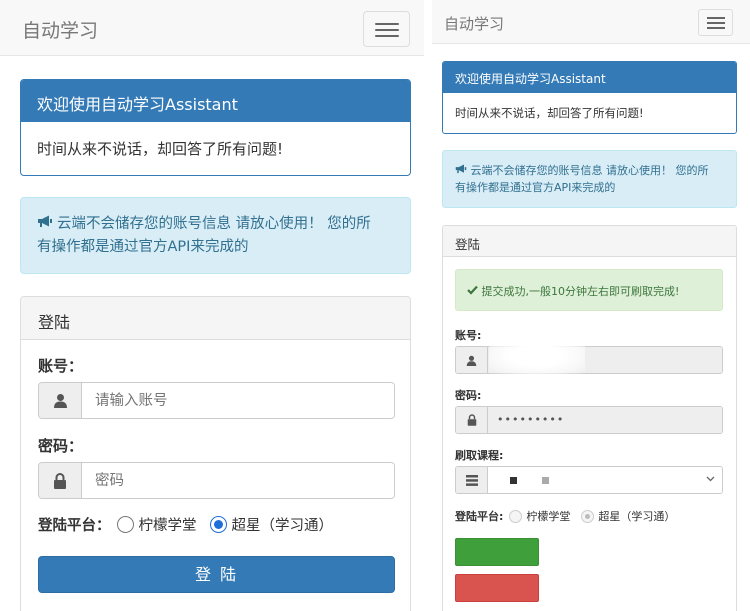 Image resolution: width=750 pixels, height=611 pixels. What do you see at coordinates (710, 480) in the screenshot?
I see `chevron-down-icon` at bounding box center [710, 480].